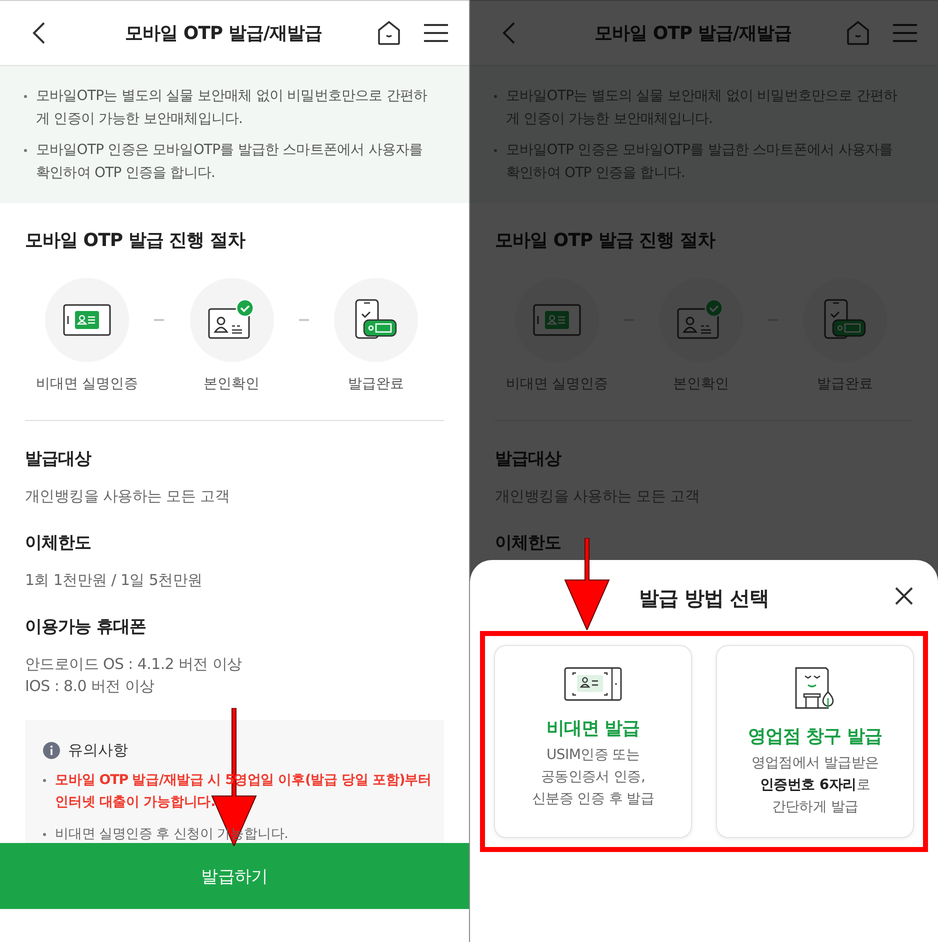  What do you see at coordinates (234, 876) in the screenshot?
I see `issue-button: 발급하기` at bounding box center [234, 876].